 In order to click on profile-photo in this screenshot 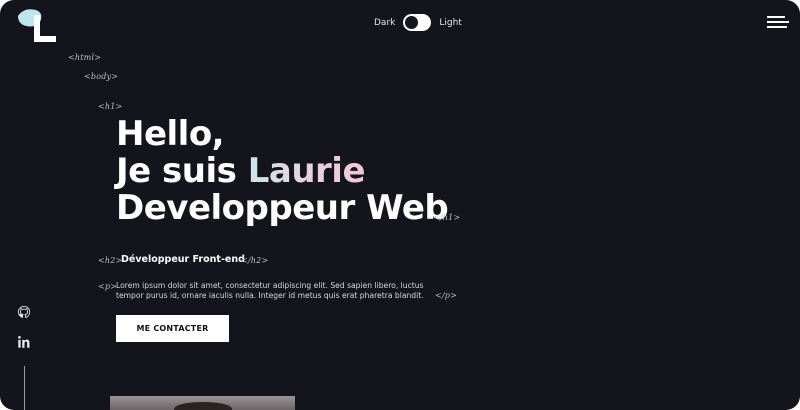, I will do `click(202, 403)`.